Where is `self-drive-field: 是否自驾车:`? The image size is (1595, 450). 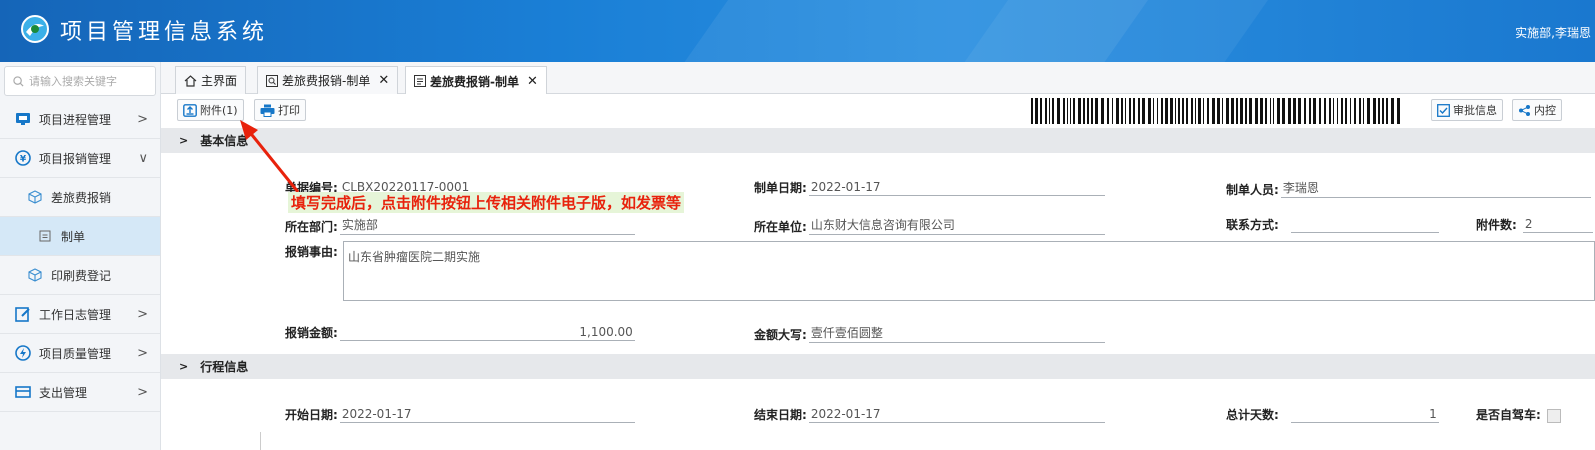 self-drive-field: 是否自驾车: is located at coordinates (1518, 414).